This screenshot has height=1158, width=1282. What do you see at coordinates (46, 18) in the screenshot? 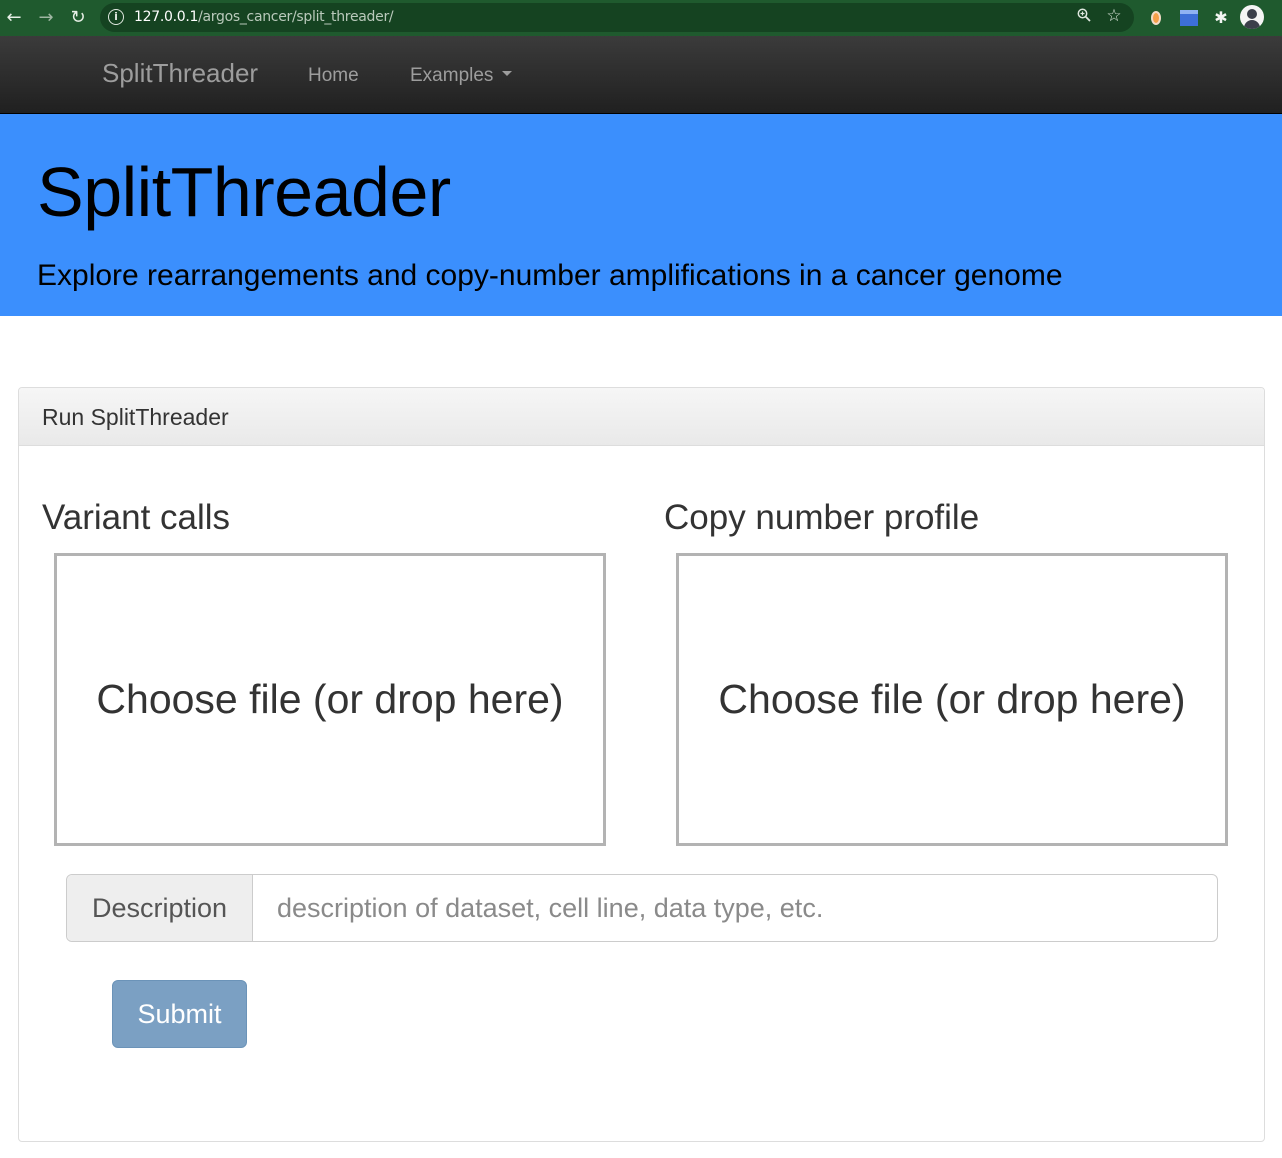
I see `forward-arrow-icon: →` at bounding box center [46, 18].